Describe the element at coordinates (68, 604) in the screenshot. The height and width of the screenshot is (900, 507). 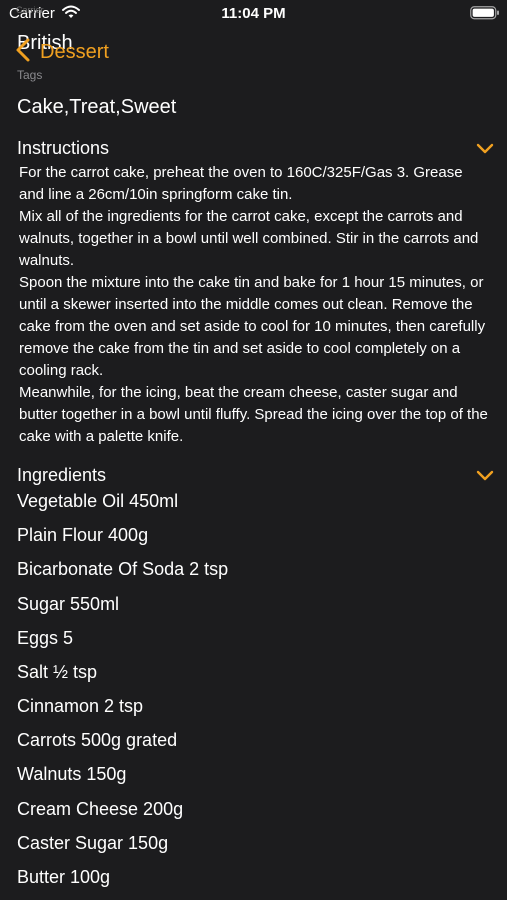
I see `ingredient-item: Sugar 550ml` at that location.